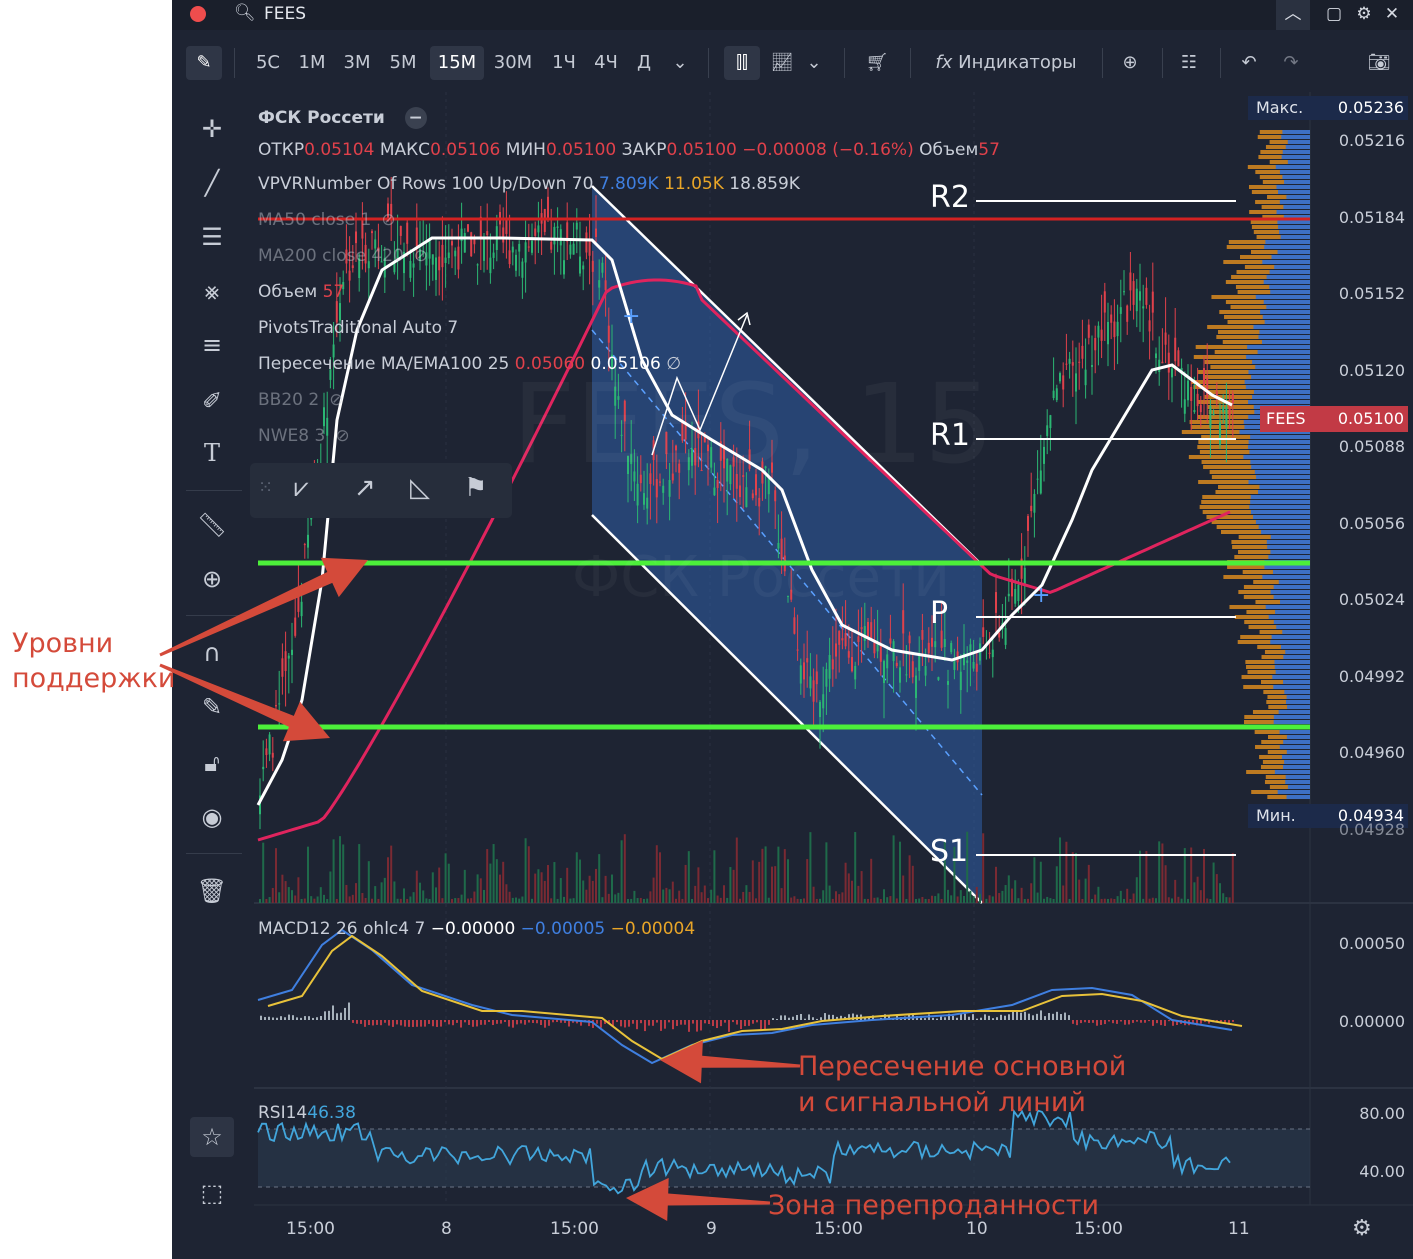  Describe the element at coordinates (327, 220) in the screenshot. I see `legend-ma50: MA50 close 1 ⊘` at that location.